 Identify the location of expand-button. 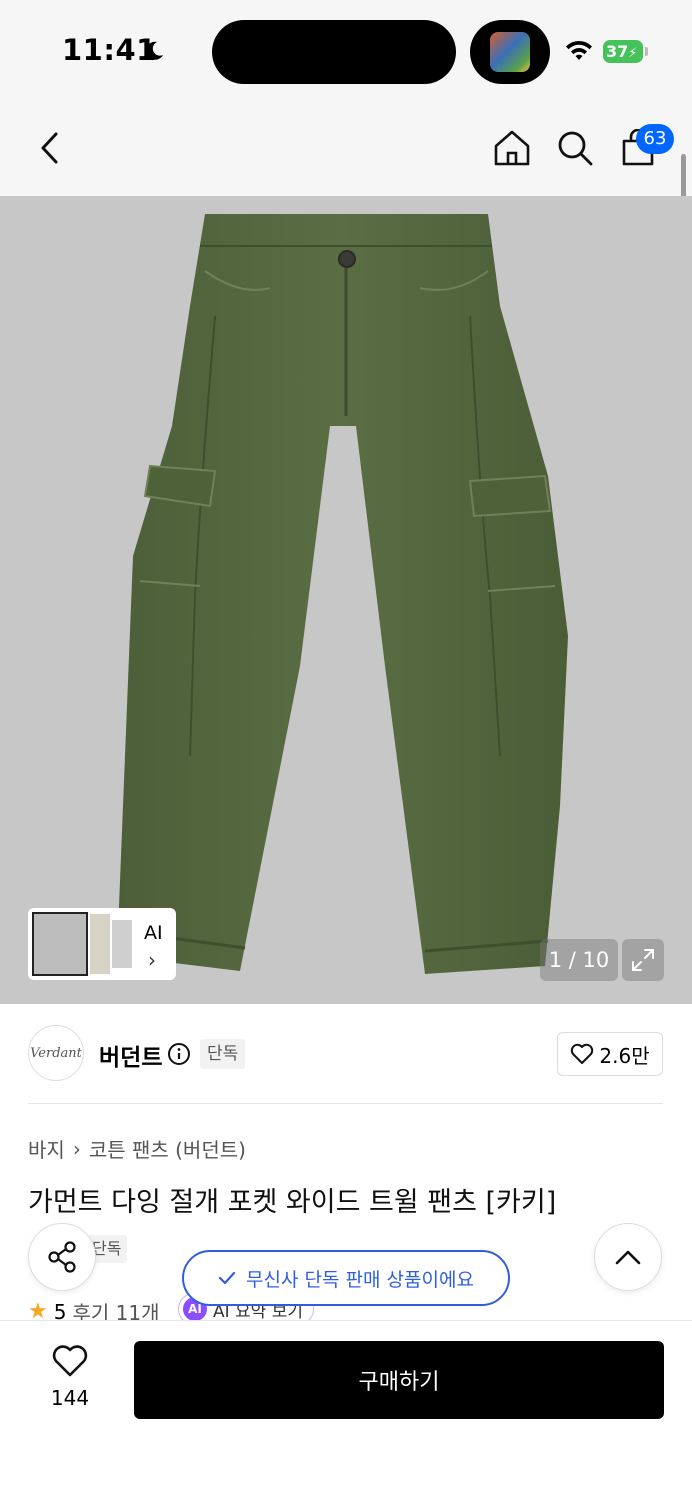
(643, 960).